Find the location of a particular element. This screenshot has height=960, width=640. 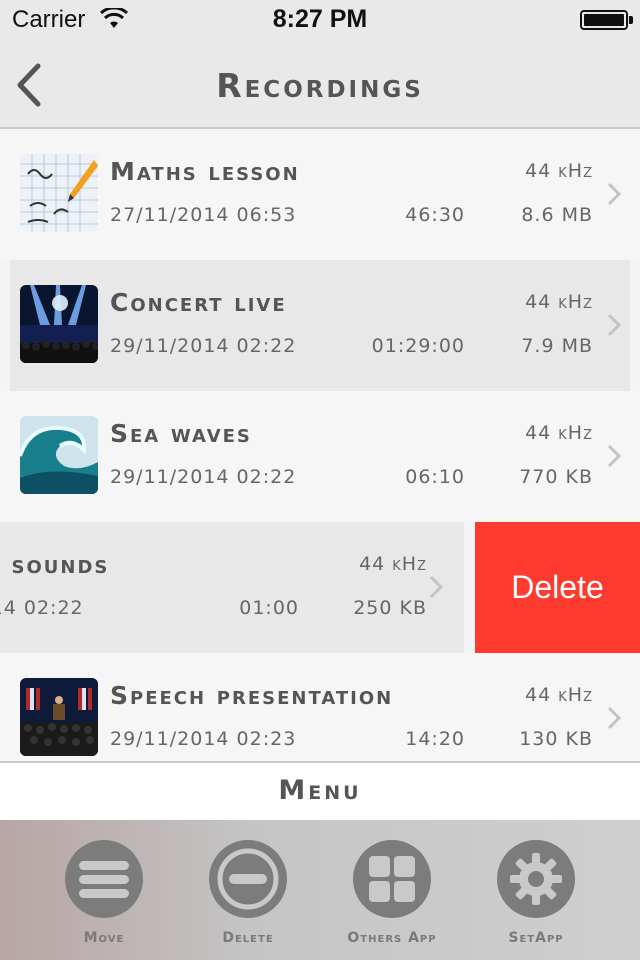

status-bar: Carrier 8:27 PM is located at coordinates (320, 20).